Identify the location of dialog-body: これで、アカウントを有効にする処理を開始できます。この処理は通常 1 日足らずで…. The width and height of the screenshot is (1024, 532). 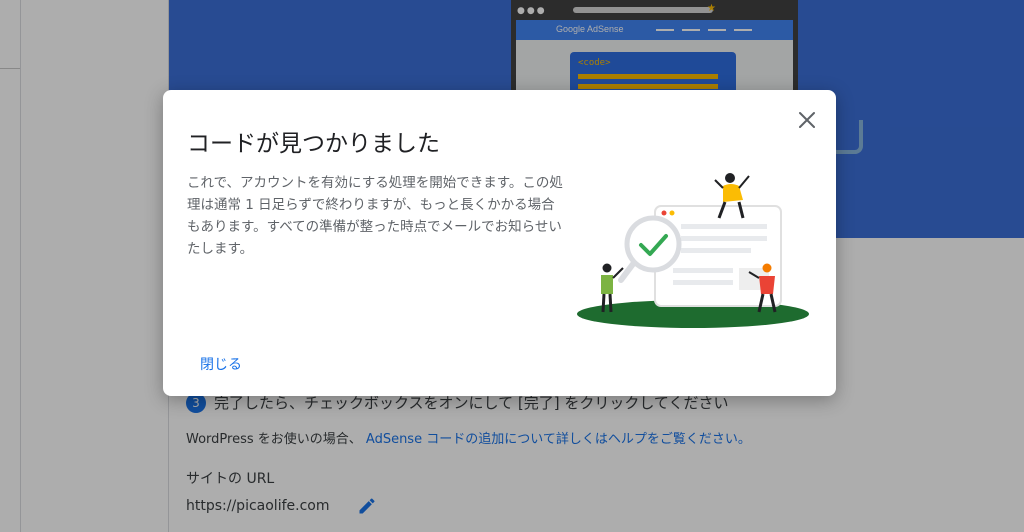
(375, 216).